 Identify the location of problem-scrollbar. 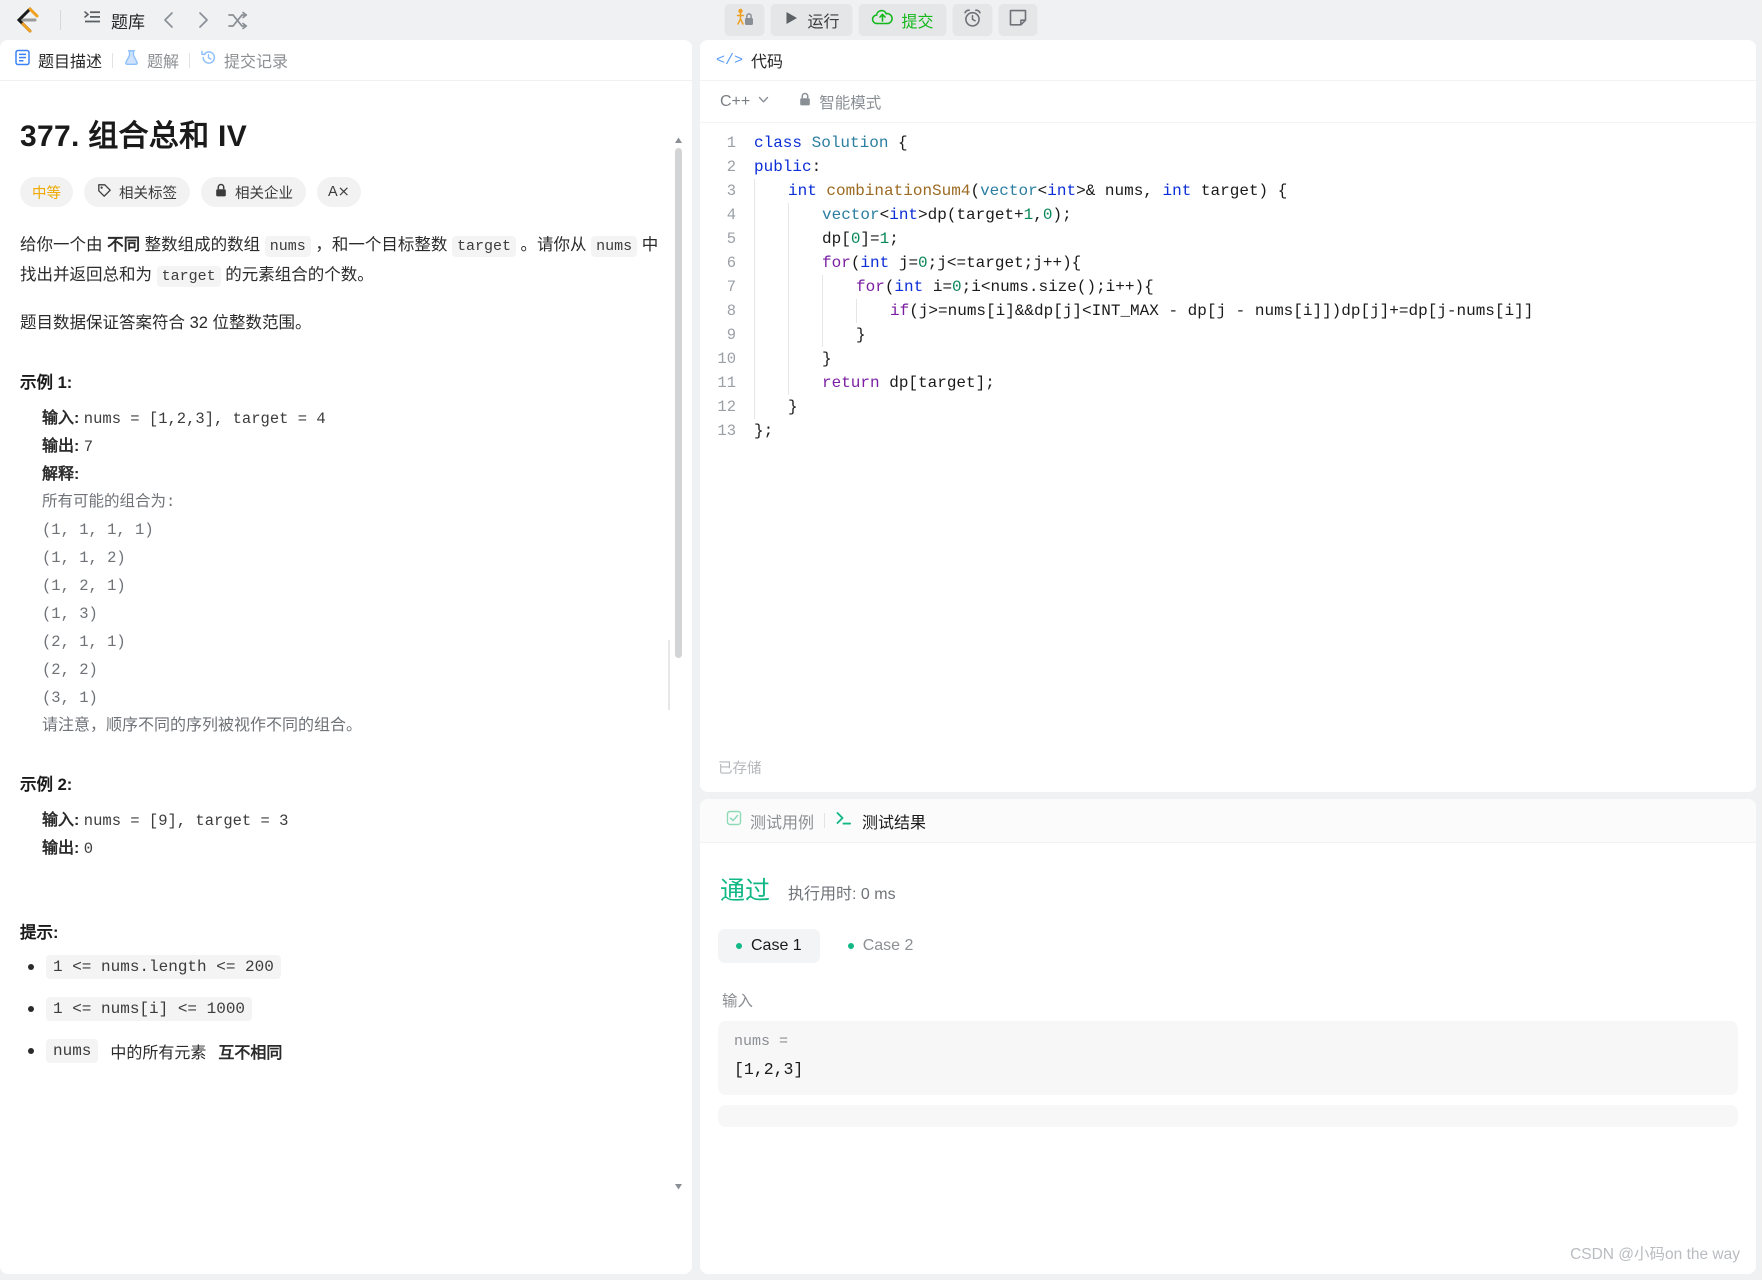
(678, 672).